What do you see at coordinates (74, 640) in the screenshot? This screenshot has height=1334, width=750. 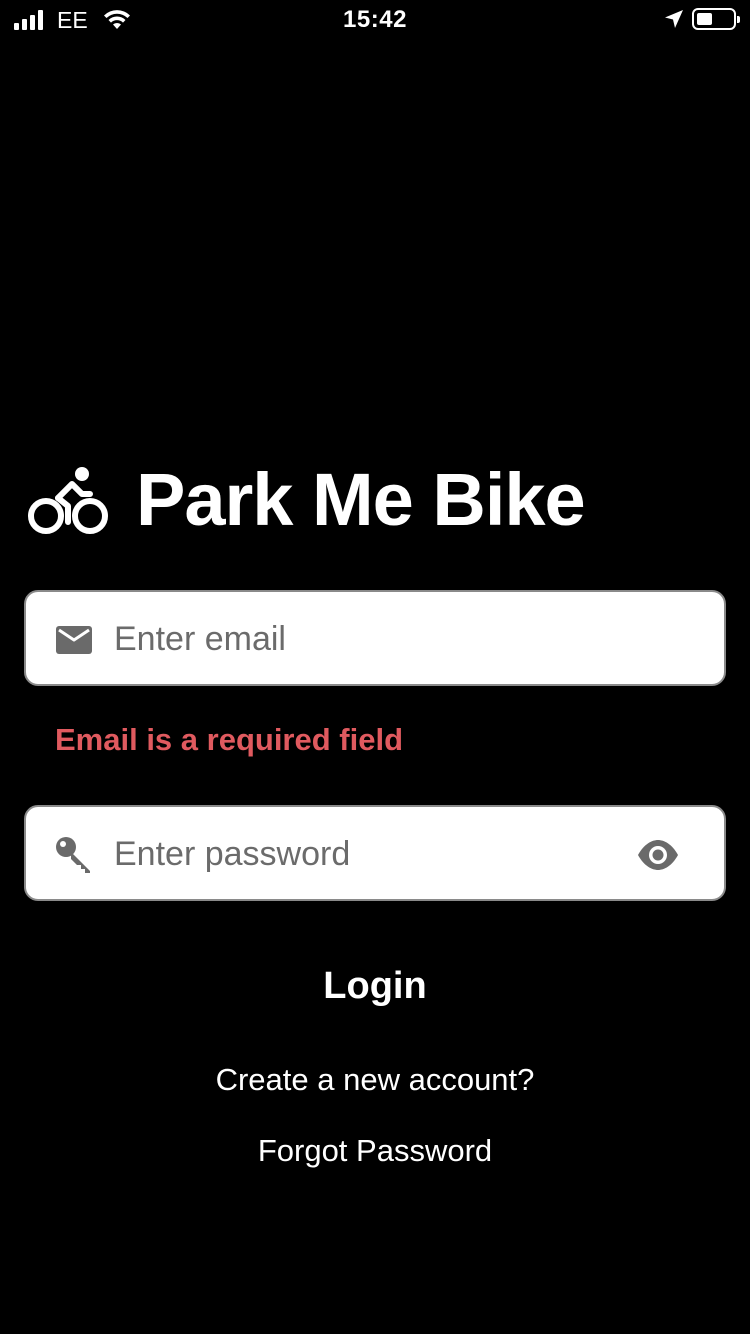 I see `mail-icon` at bounding box center [74, 640].